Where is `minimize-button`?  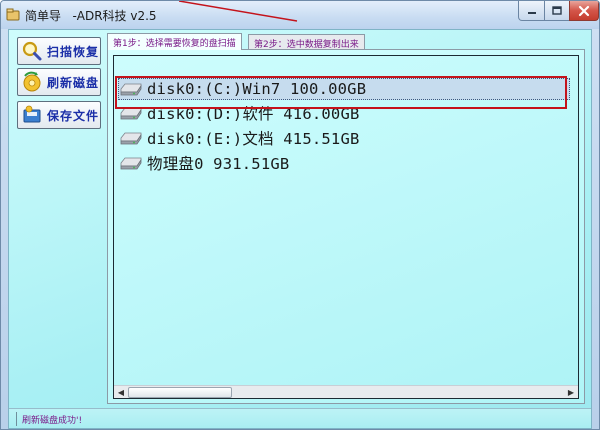 minimize-button is located at coordinates (531, 11).